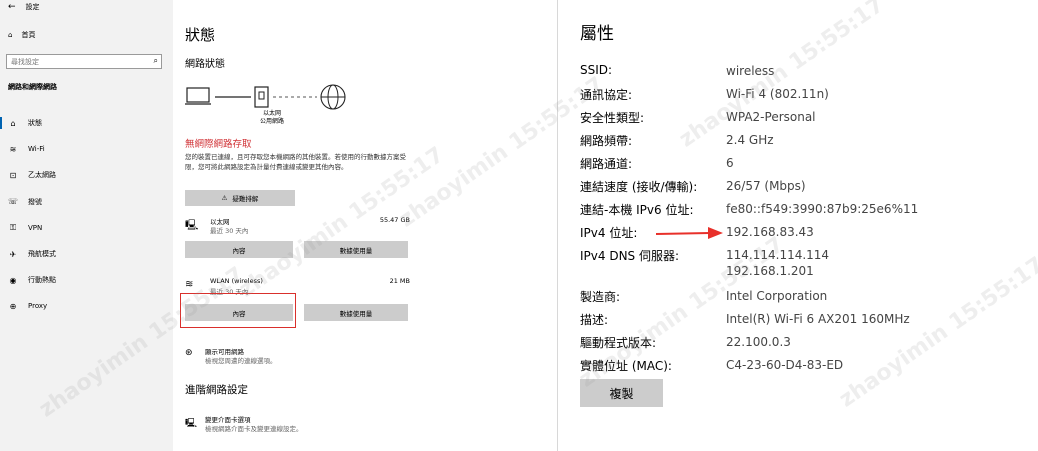  What do you see at coordinates (216, 390) in the screenshot?
I see `advanced-settings-heading: 進階網路設定` at bounding box center [216, 390].